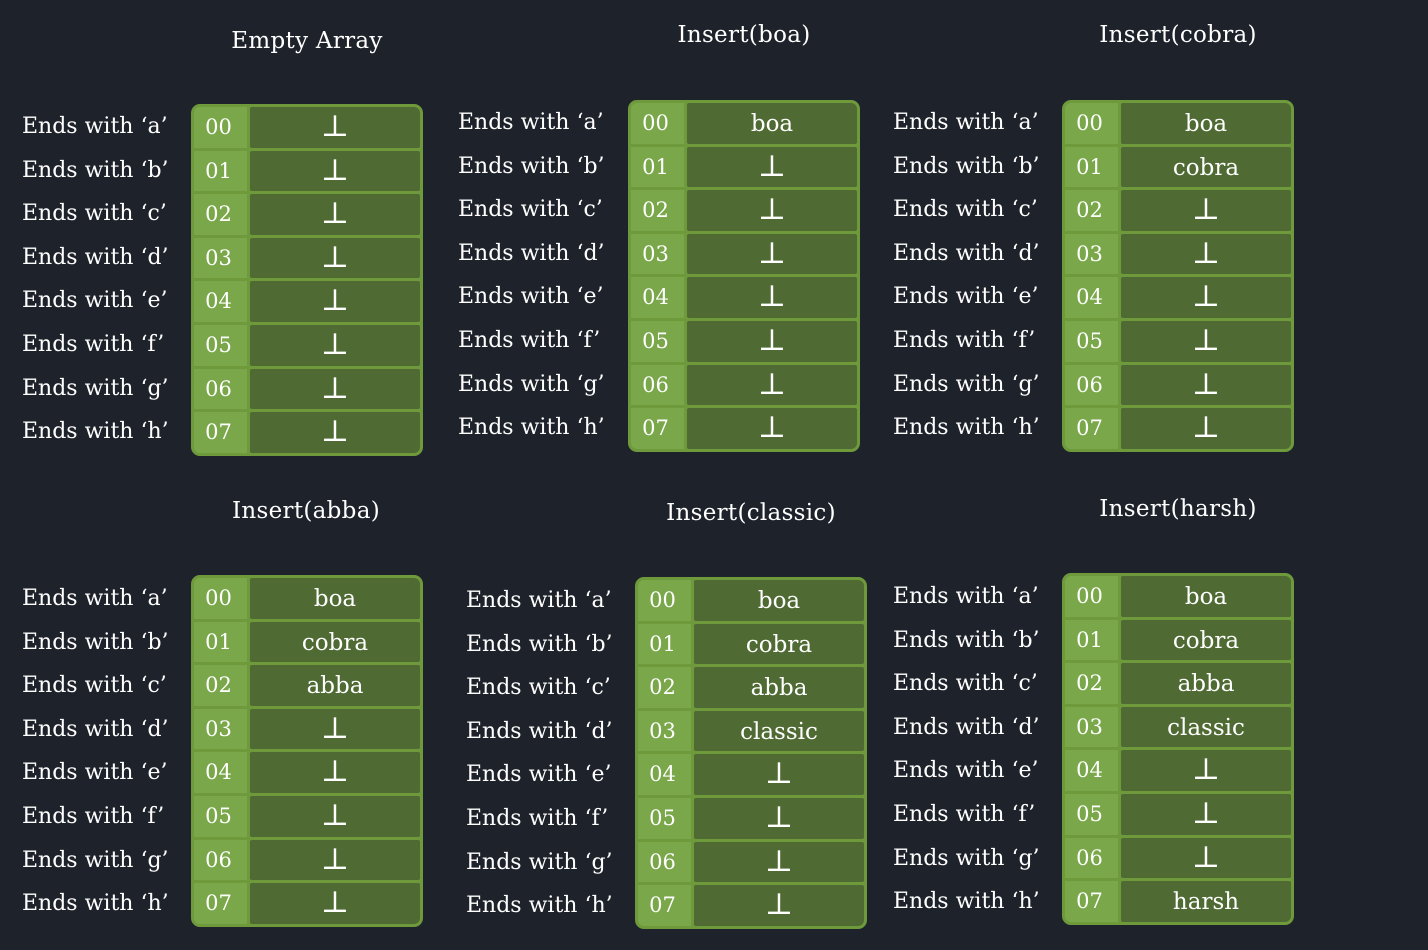 This screenshot has width=1428, height=950. What do you see at coordinates (1178, 341) in the screenshot?
I see `array-slot: 05 ⊥` at bounding box center [1178, 341].